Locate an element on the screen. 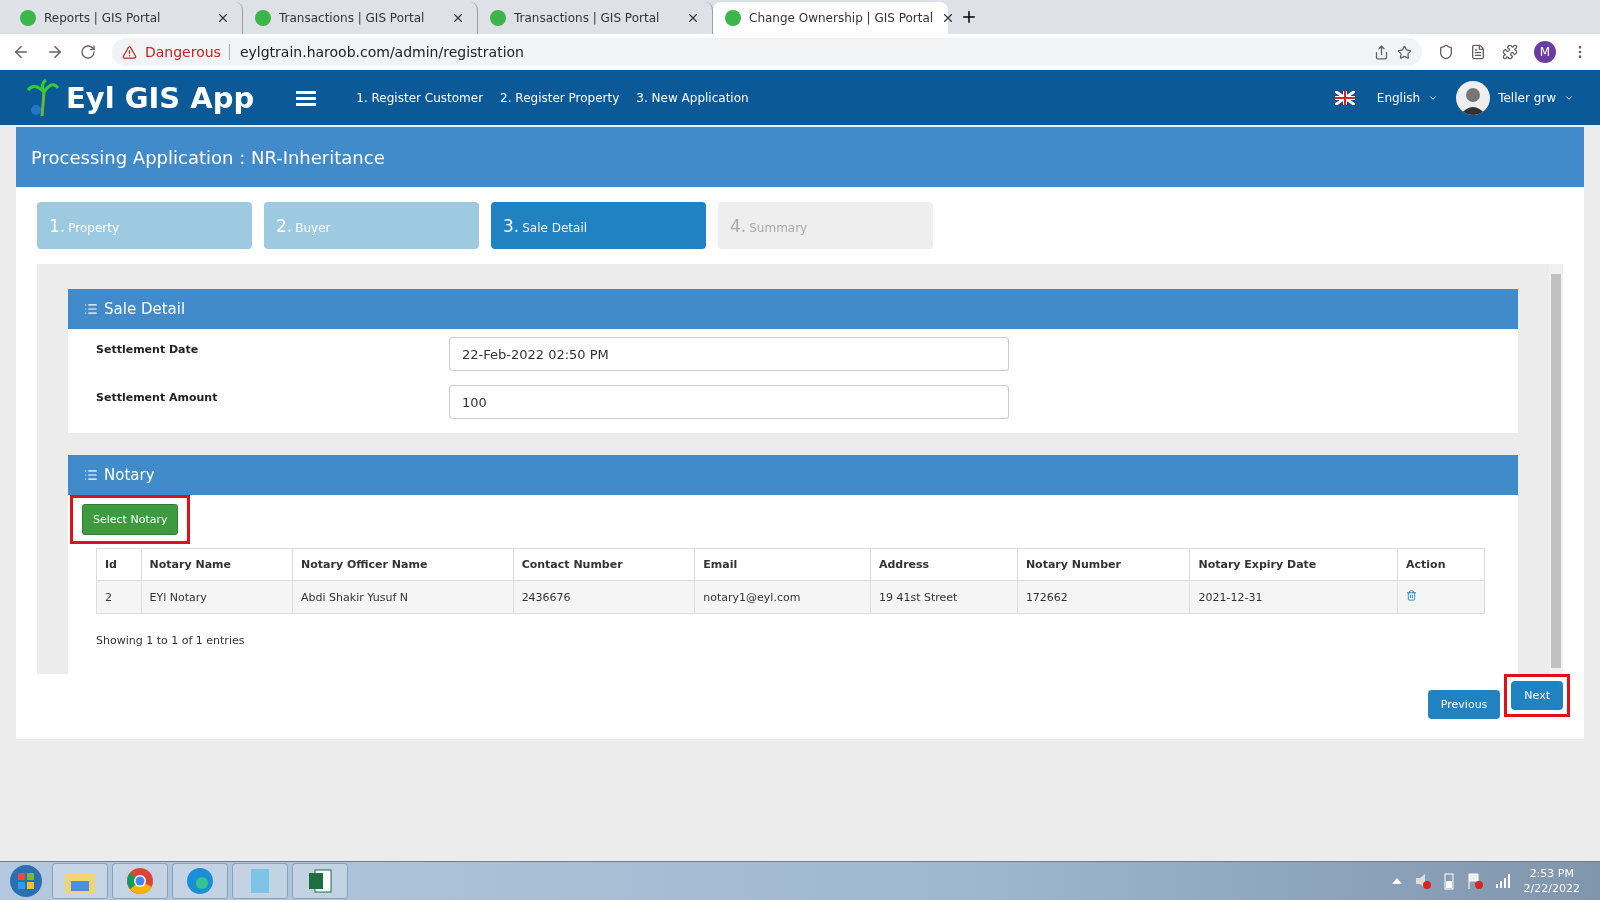  profile-avatar: M is located at coordinates (1545, 52).